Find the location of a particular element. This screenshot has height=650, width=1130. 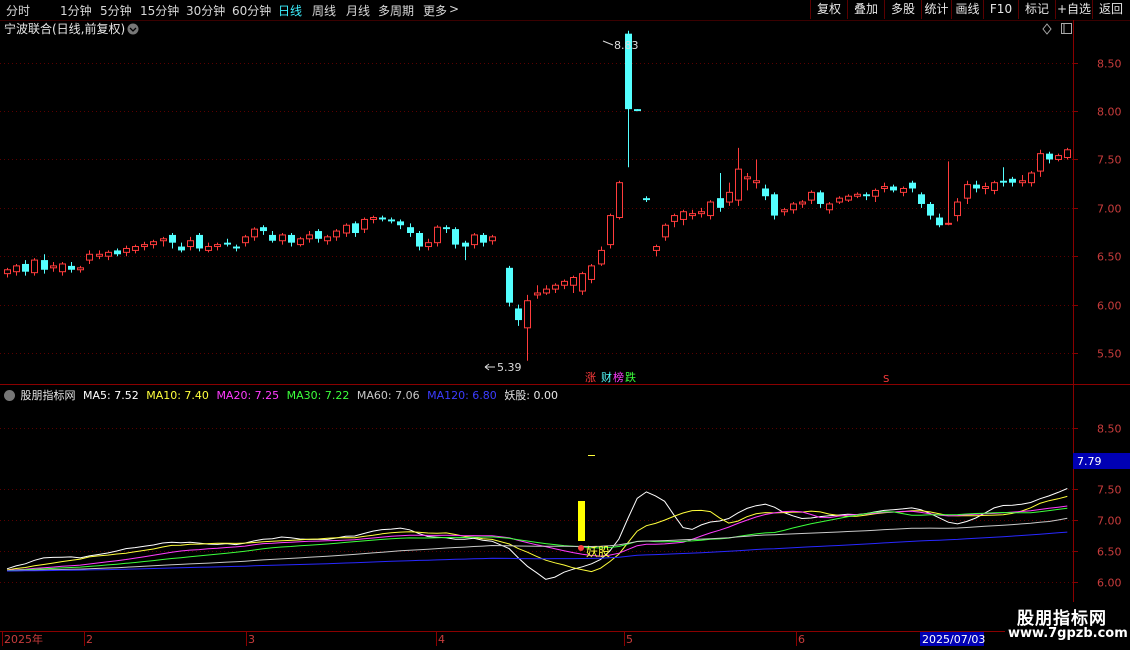

title-dropdown-icon is located at coordinates (133, 29).